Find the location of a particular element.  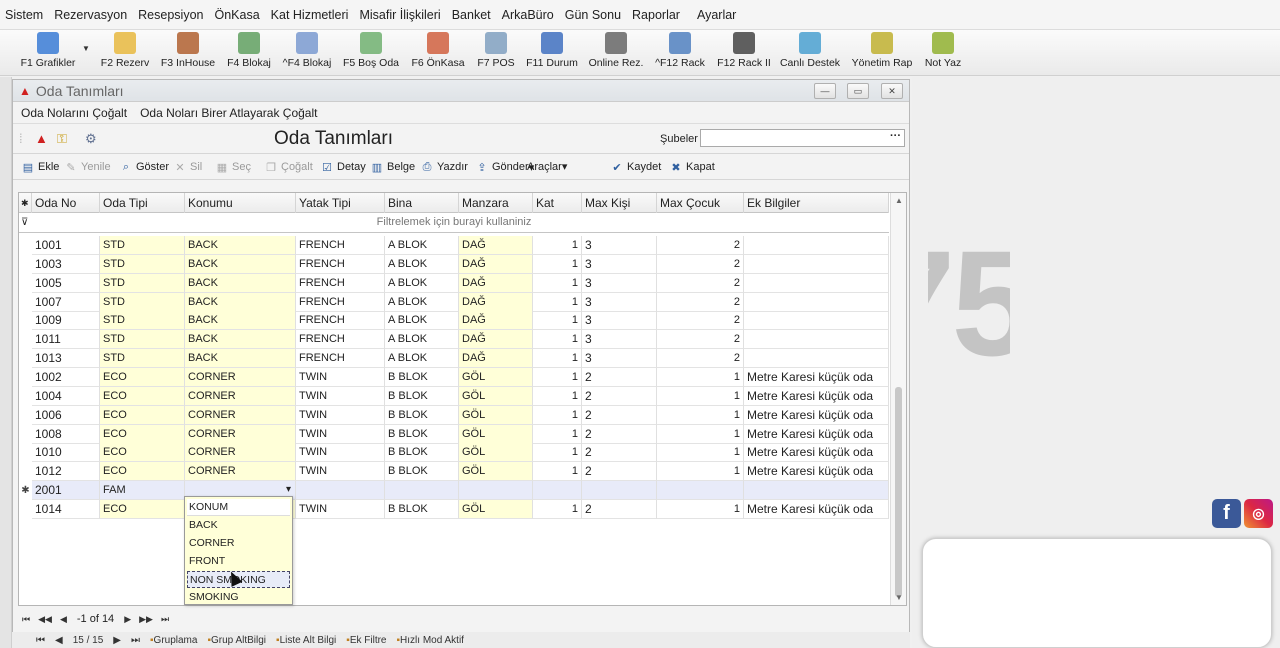

cell-manzara is located at coordinates (496, 490).